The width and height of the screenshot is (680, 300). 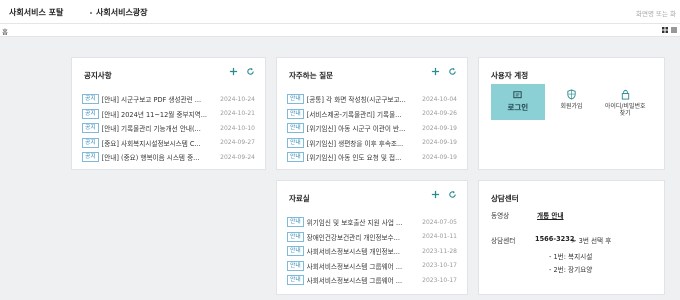 I want to click on login-icon, so click(x=517, y=95).